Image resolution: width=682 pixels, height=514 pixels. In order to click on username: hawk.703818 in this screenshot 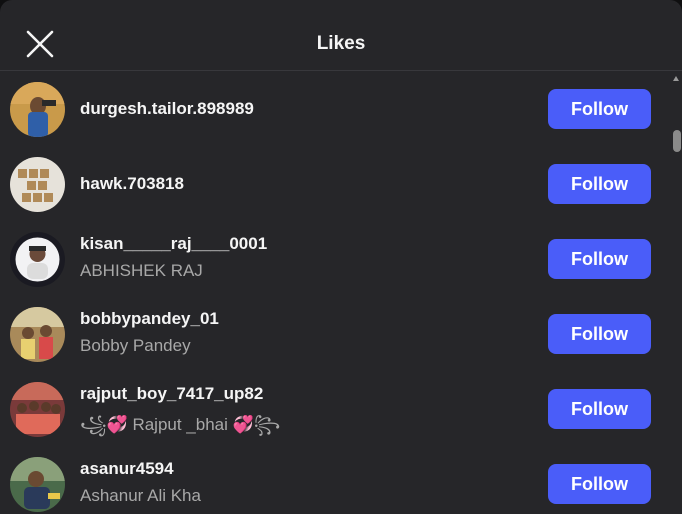, I will do `click(132, 184)`.